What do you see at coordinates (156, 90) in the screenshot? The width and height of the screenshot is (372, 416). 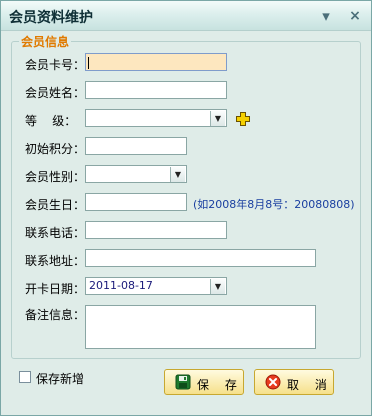 I see `name-input` at bounding box center [156, 90].